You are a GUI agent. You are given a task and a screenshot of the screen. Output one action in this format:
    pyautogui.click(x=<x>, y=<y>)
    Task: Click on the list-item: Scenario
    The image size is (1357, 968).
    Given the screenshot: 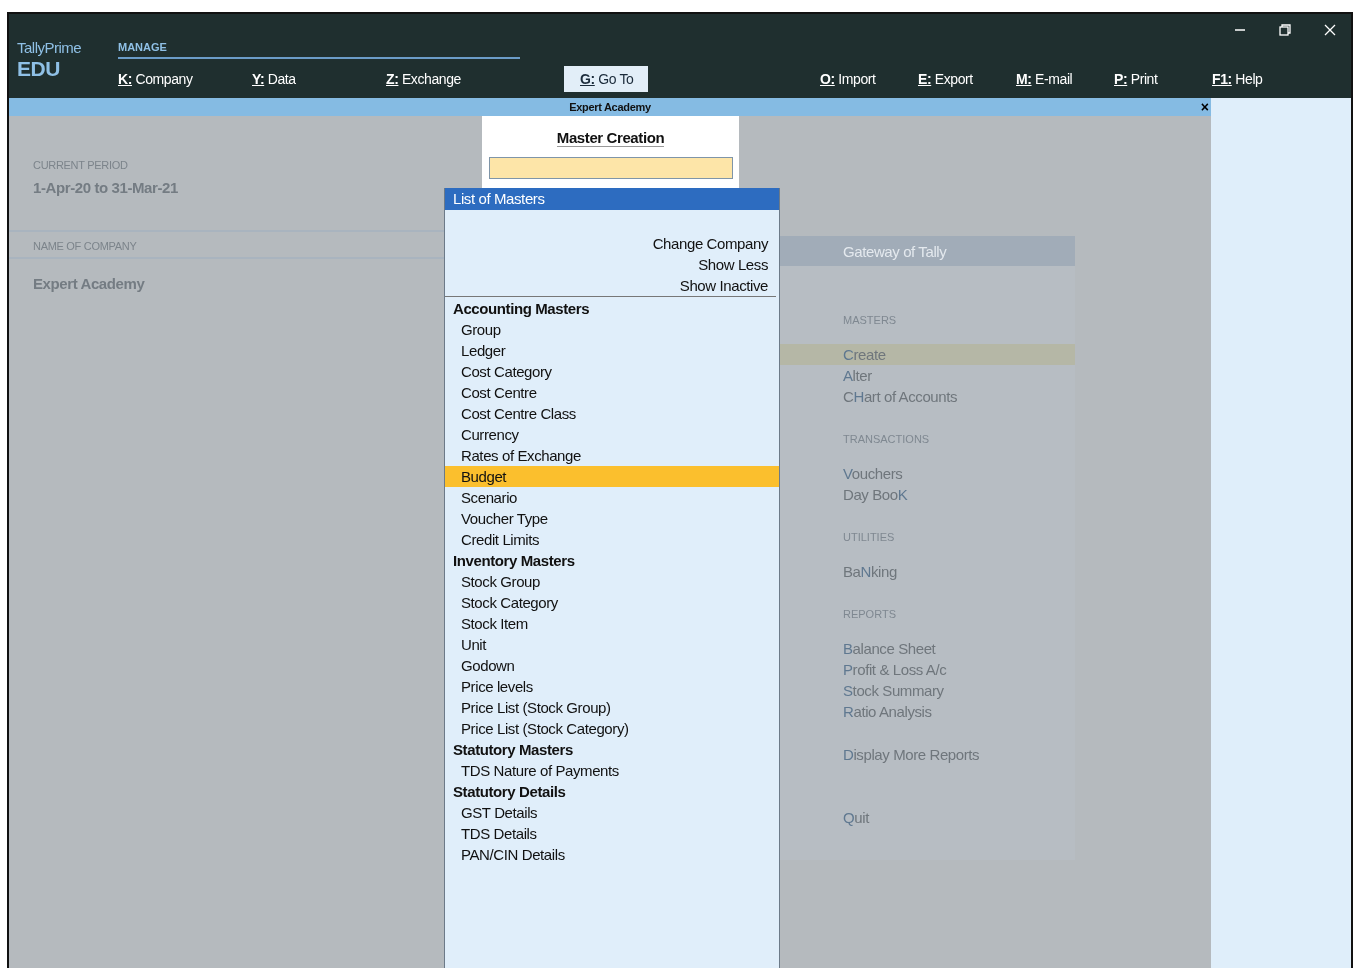 What is the action you would take?
    pyautogui.click(x=612, y=497)
    